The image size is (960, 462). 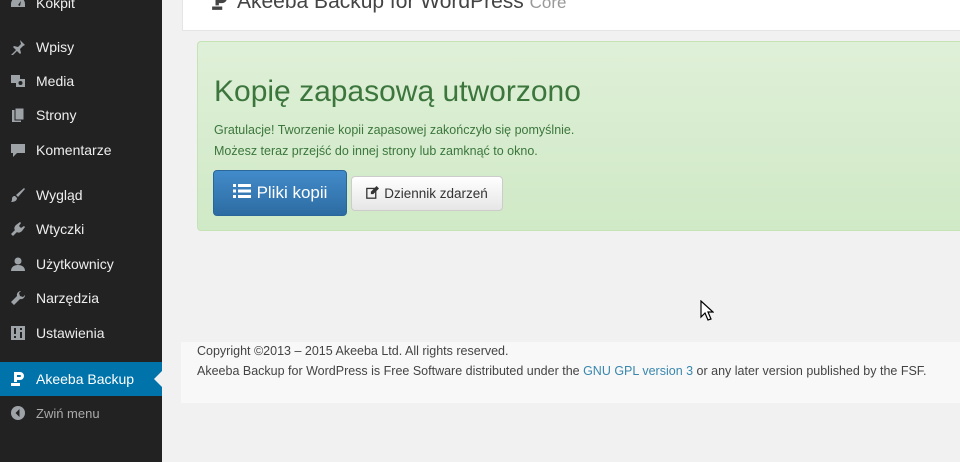 I want to click on dashboard-icon, so click(x=18, y=5).